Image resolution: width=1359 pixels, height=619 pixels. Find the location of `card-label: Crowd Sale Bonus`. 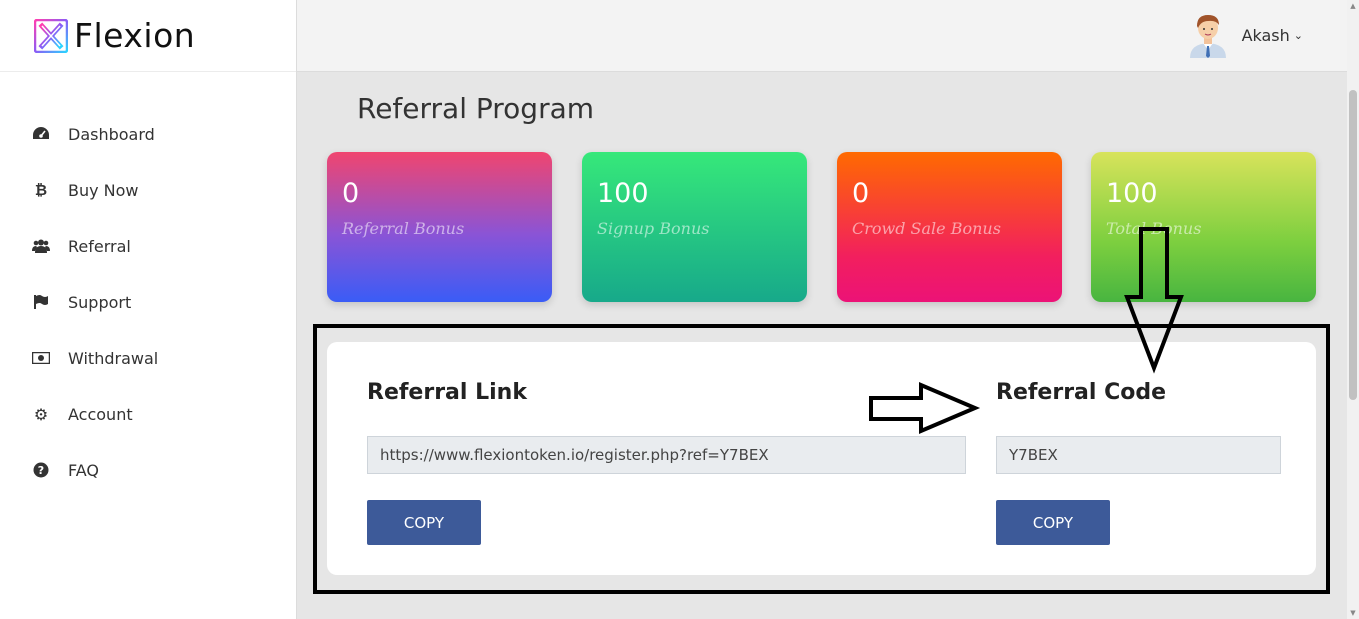

card-label: Crowd Sale Bonus is located at coordinates (926, 228).